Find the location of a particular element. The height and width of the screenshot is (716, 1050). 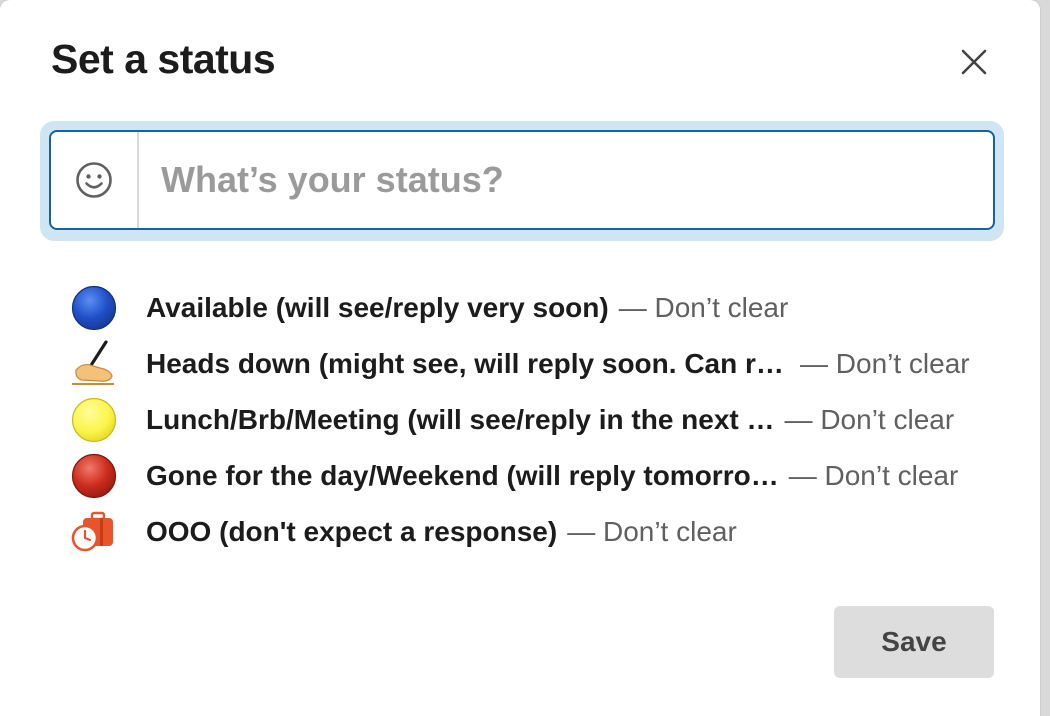

smiley-face-icon is located at coordinates (94, 180).